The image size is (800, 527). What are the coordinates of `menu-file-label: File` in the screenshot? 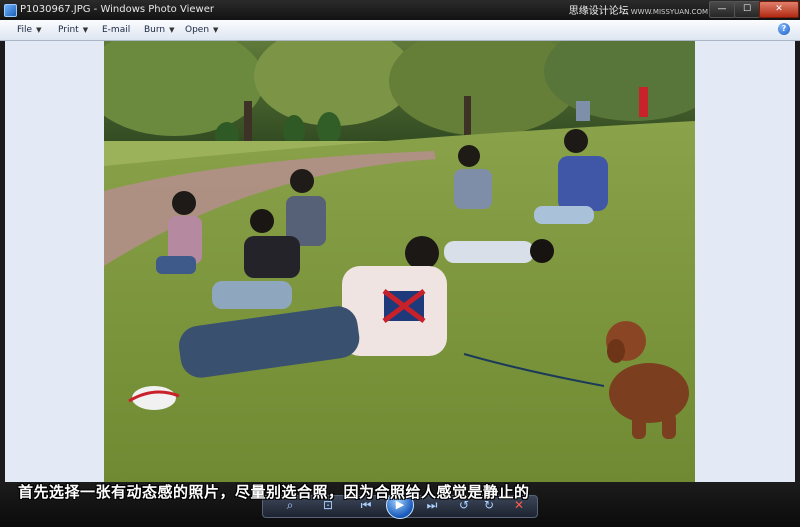 It's located at (25, 30).